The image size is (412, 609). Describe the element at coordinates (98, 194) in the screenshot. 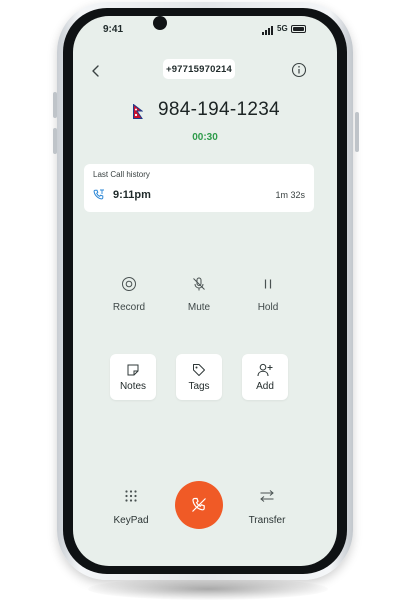

I see `incoming-call-icon` at that location.